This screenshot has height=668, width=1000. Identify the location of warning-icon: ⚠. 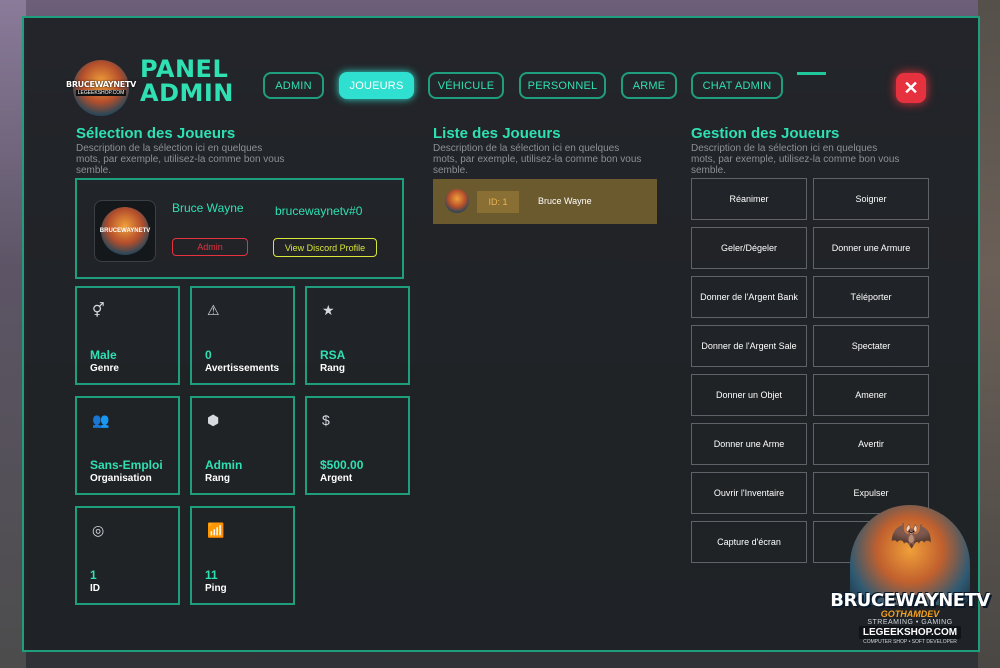
(213, 310).